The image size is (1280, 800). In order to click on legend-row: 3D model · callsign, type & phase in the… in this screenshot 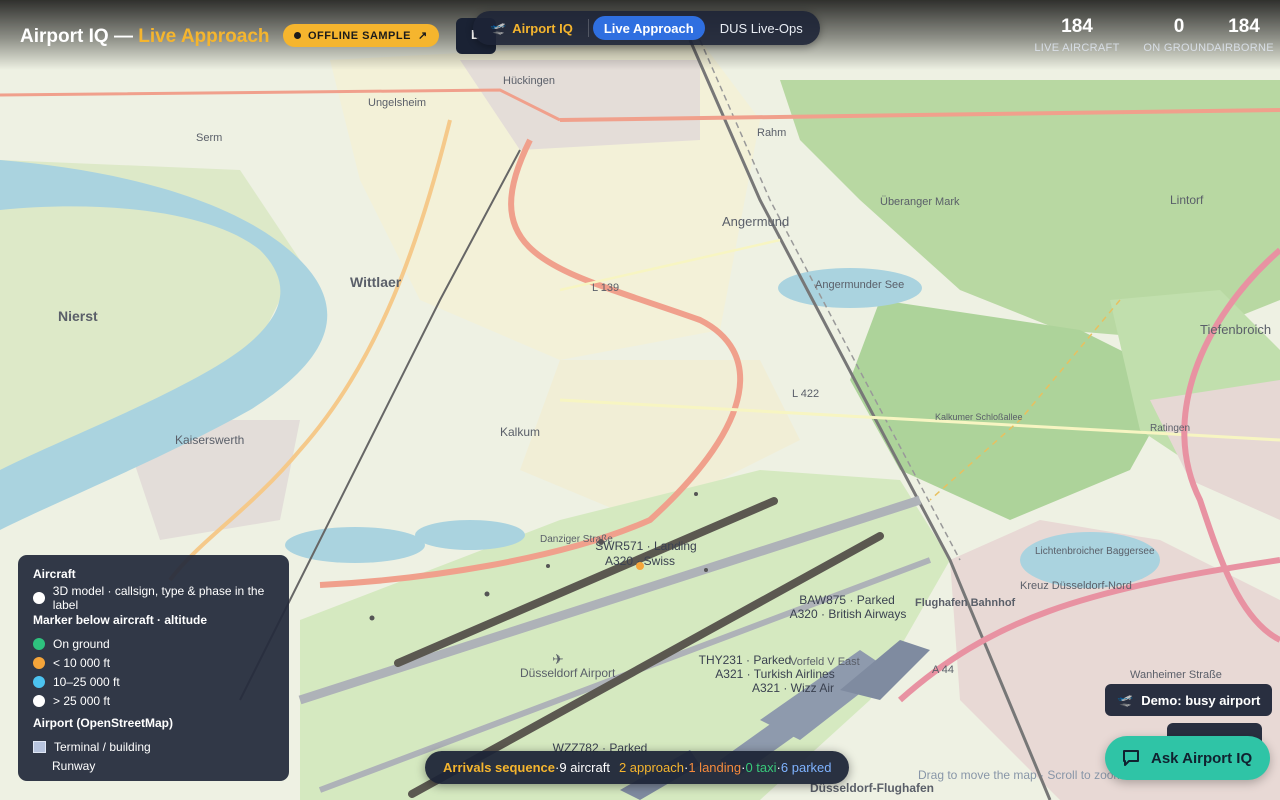, I will do `click(161, 598)`.